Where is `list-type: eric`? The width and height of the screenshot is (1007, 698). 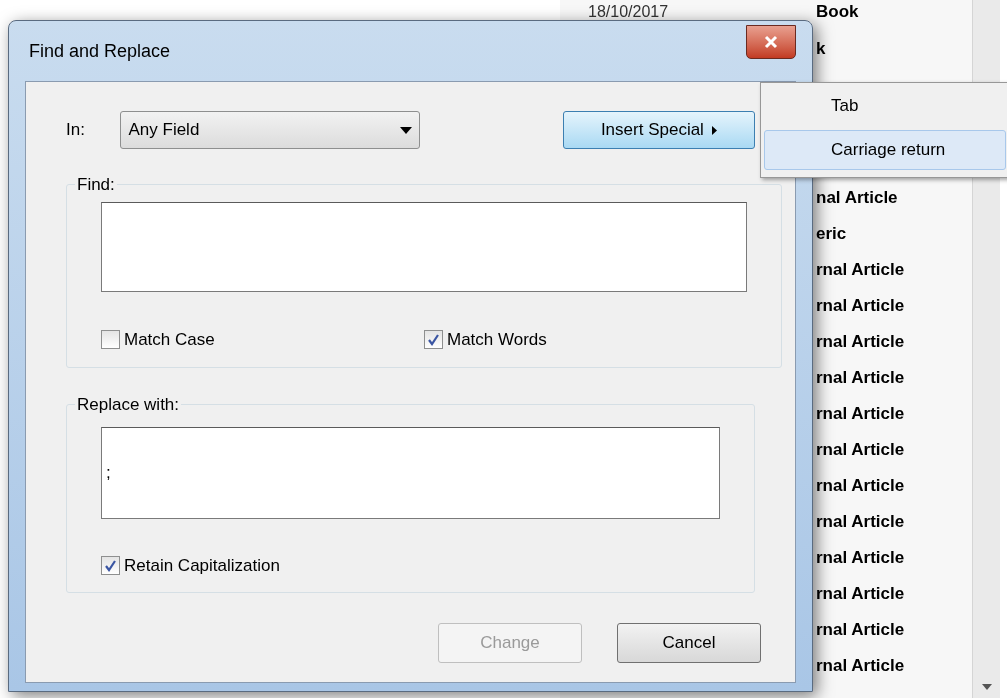
list-type: eric is located at coordinates (831, 234).